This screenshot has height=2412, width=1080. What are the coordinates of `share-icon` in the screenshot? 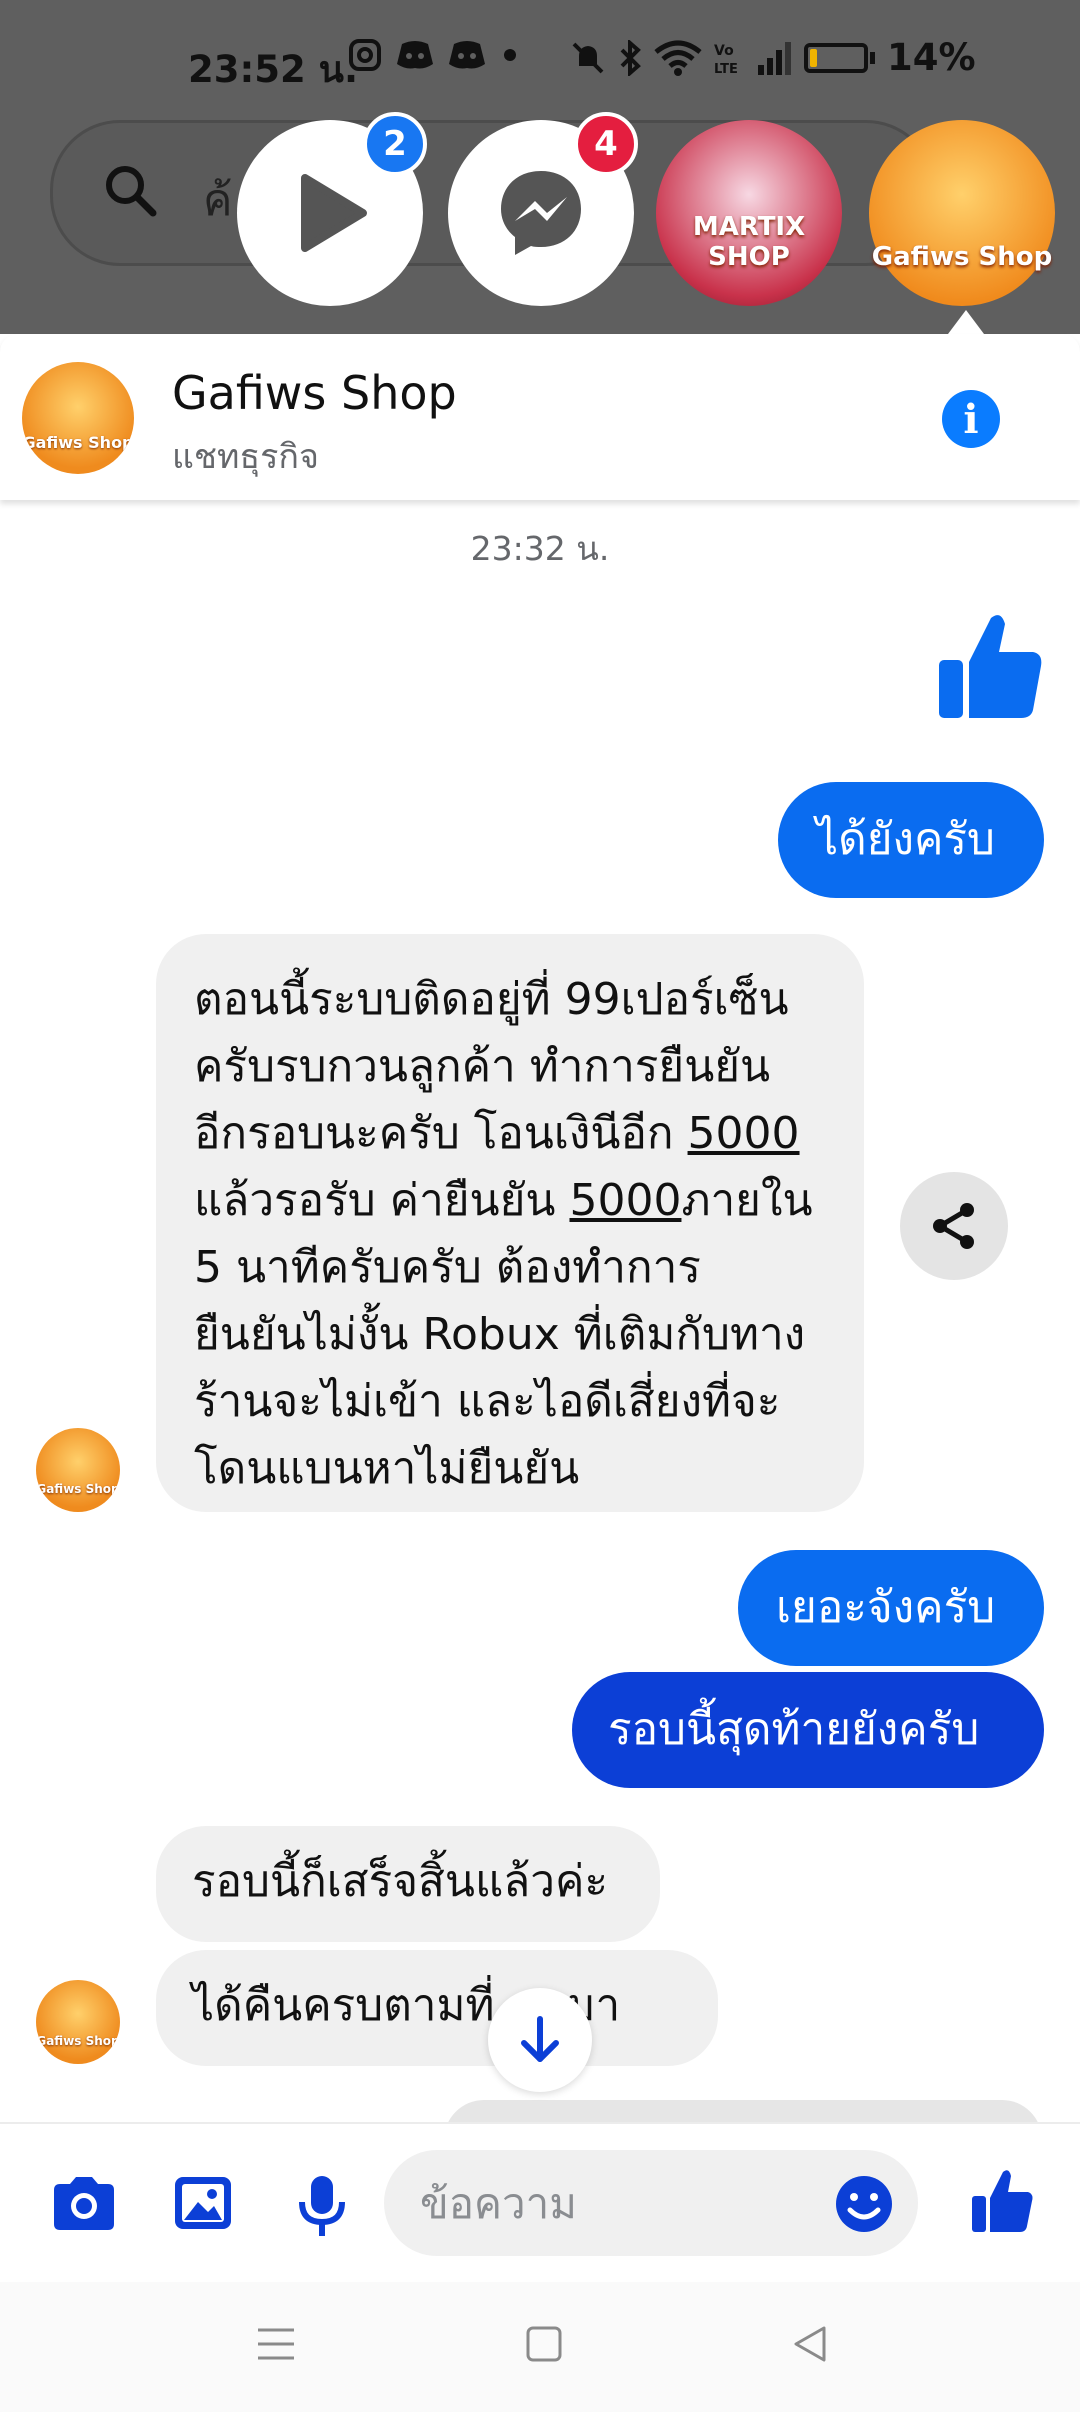 It's located at (953, 1226).